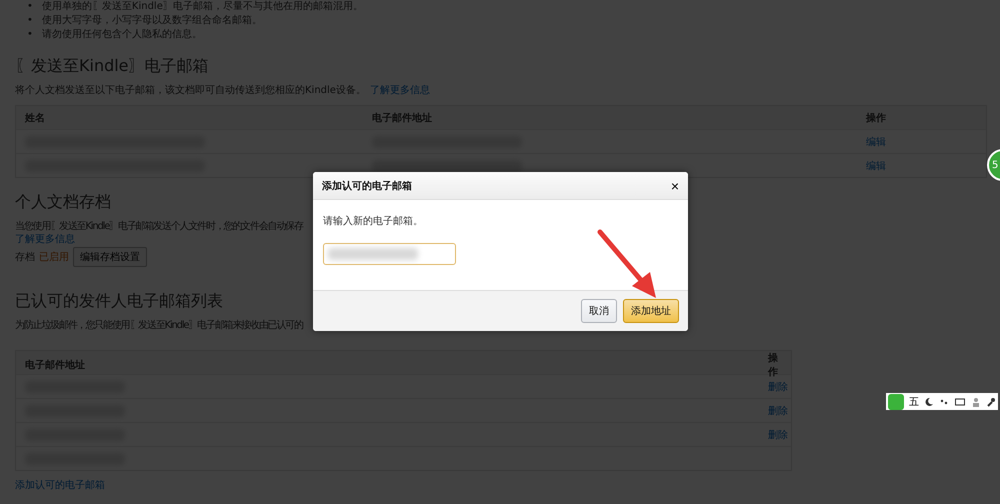  What do you see at coordinates (651, 311) in the screenshot?
I see `add-address-button: 添加地址` at bounding box center [651, 311].